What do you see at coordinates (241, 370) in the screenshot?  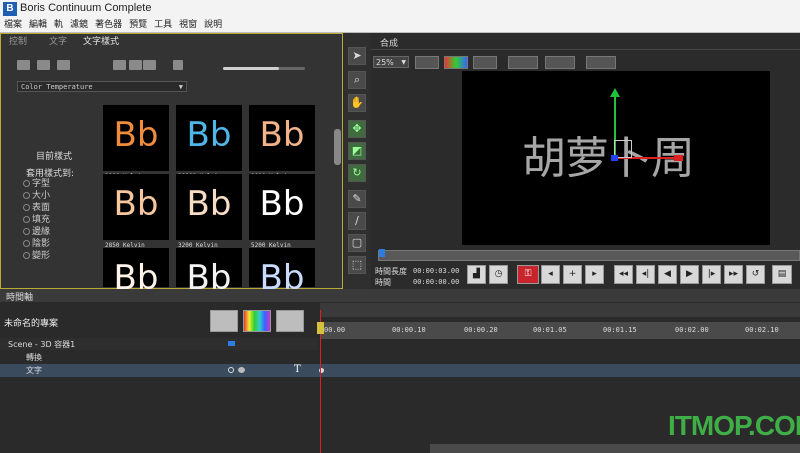 I see `eye-icon` at bounding box center [241, 370].